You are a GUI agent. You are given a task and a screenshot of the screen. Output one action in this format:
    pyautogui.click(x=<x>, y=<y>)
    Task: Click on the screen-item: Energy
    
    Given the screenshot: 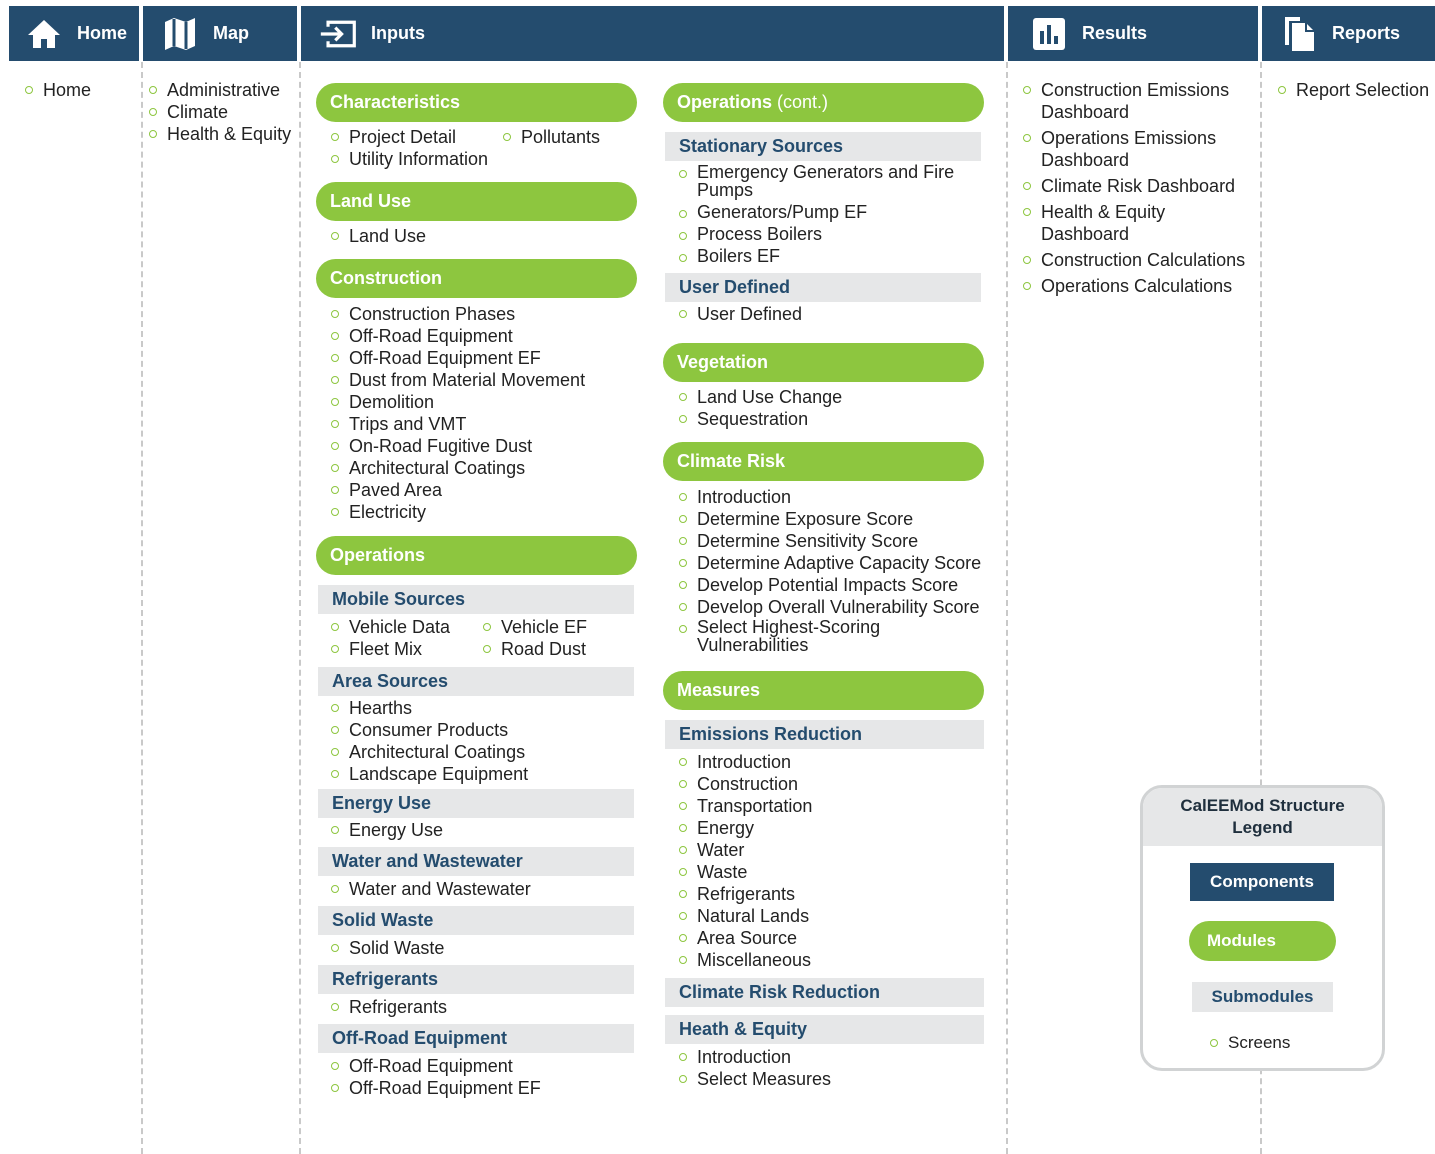 What is the action you would take?
    pyautogui.click(x=744, y=828)
    